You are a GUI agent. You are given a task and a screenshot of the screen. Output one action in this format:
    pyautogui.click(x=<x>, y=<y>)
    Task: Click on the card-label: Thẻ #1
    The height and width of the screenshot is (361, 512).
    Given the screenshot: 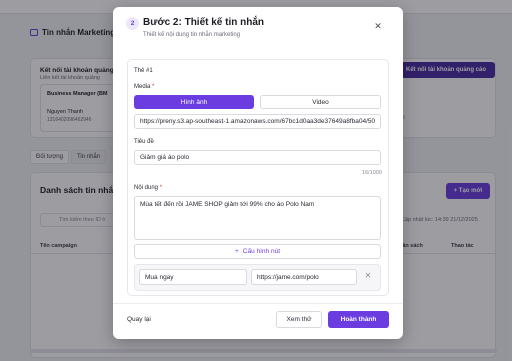 What is the action you would take?
    pyautogui.click(x=143, y=71)
    